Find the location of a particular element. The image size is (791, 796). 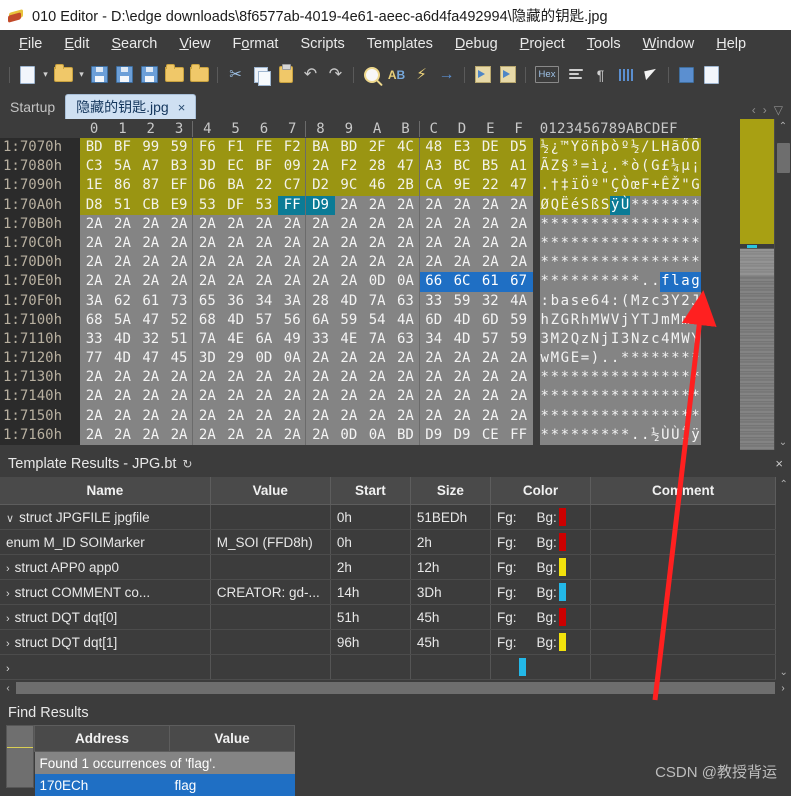

ascii-char: h is located at coordinates (544, 320).